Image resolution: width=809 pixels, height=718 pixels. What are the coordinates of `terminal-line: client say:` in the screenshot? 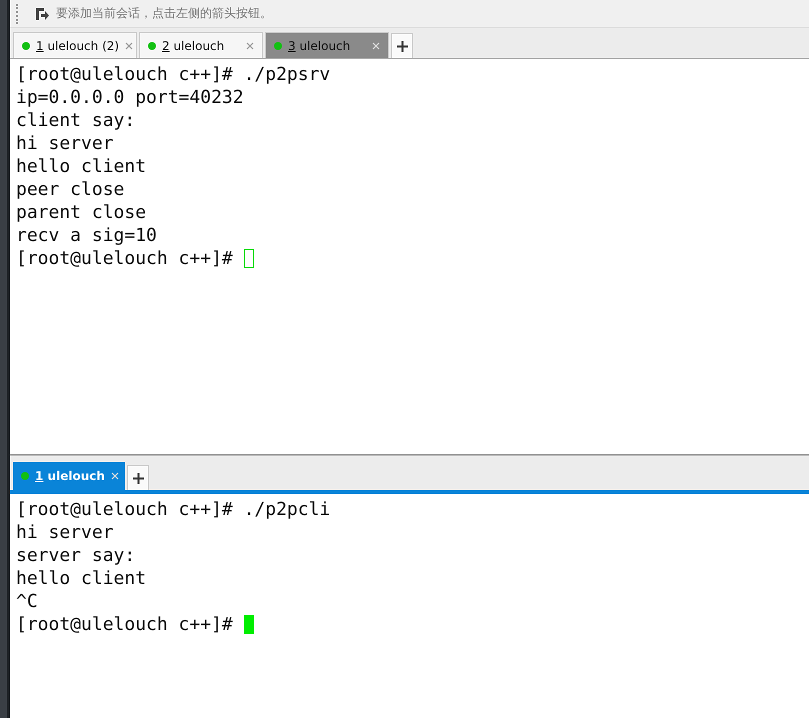 It's located at (76, 120).